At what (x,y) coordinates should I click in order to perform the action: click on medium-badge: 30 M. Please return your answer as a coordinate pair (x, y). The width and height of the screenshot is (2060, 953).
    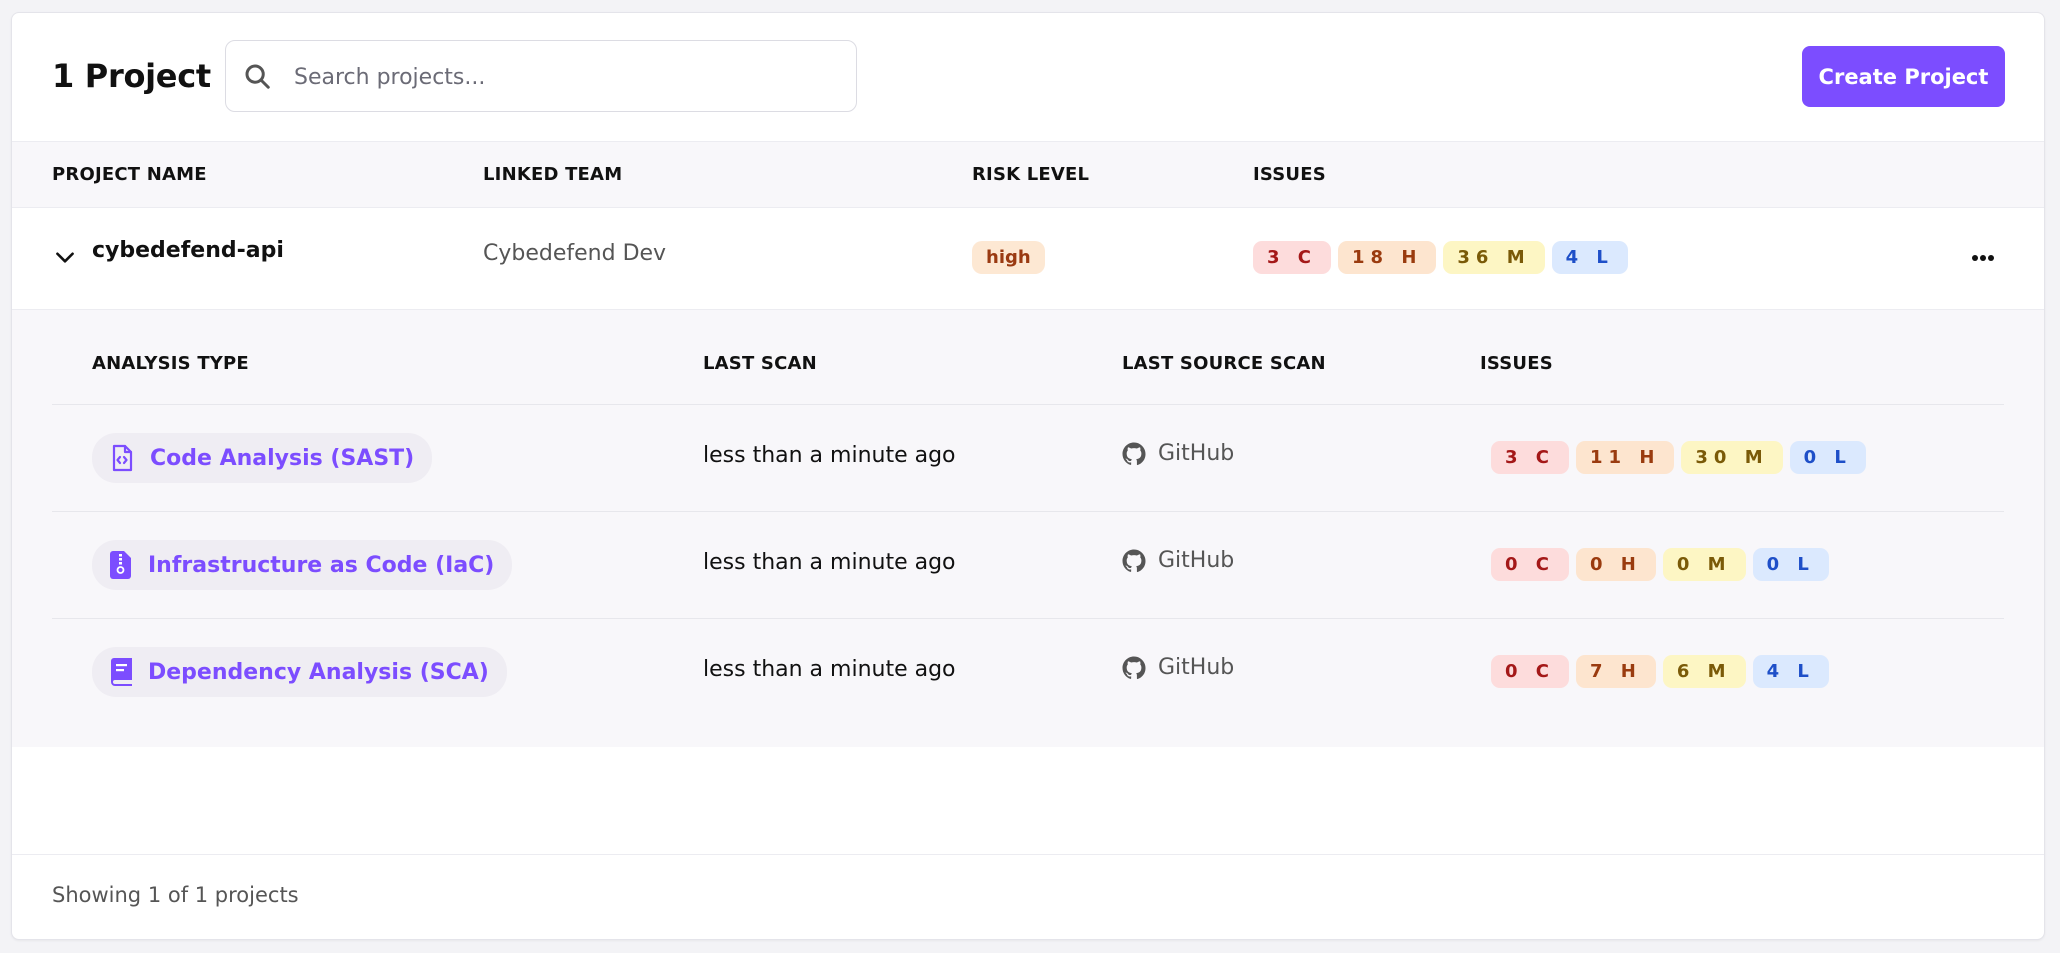
    Looking at the image, I should click on (1732, 457).